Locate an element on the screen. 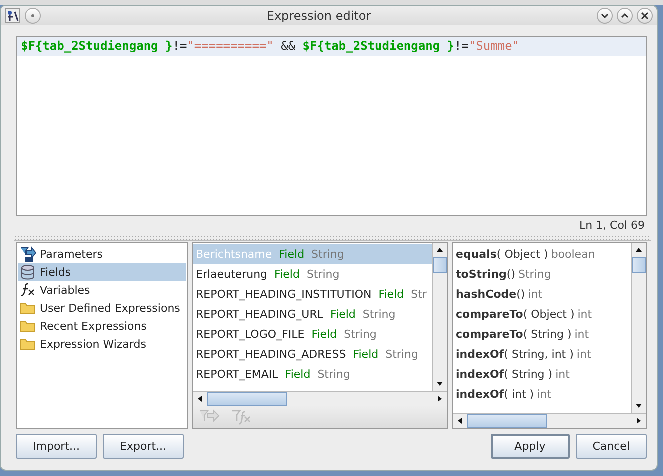 The image size is (663, 476). field-name: REPORT_HEADING_INSTITUTION is located at coordinates (284, 294).